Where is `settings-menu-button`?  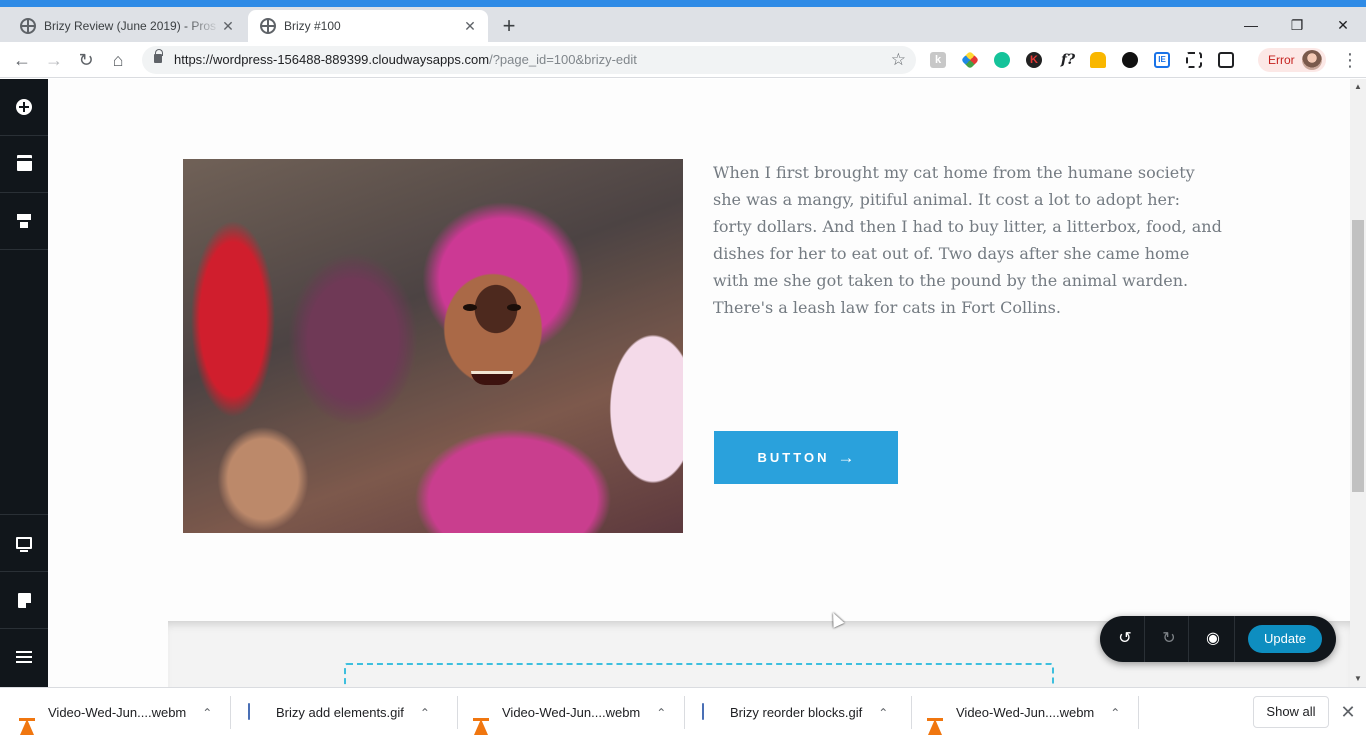
settings-menu-button is located at coordinates (24, 656).